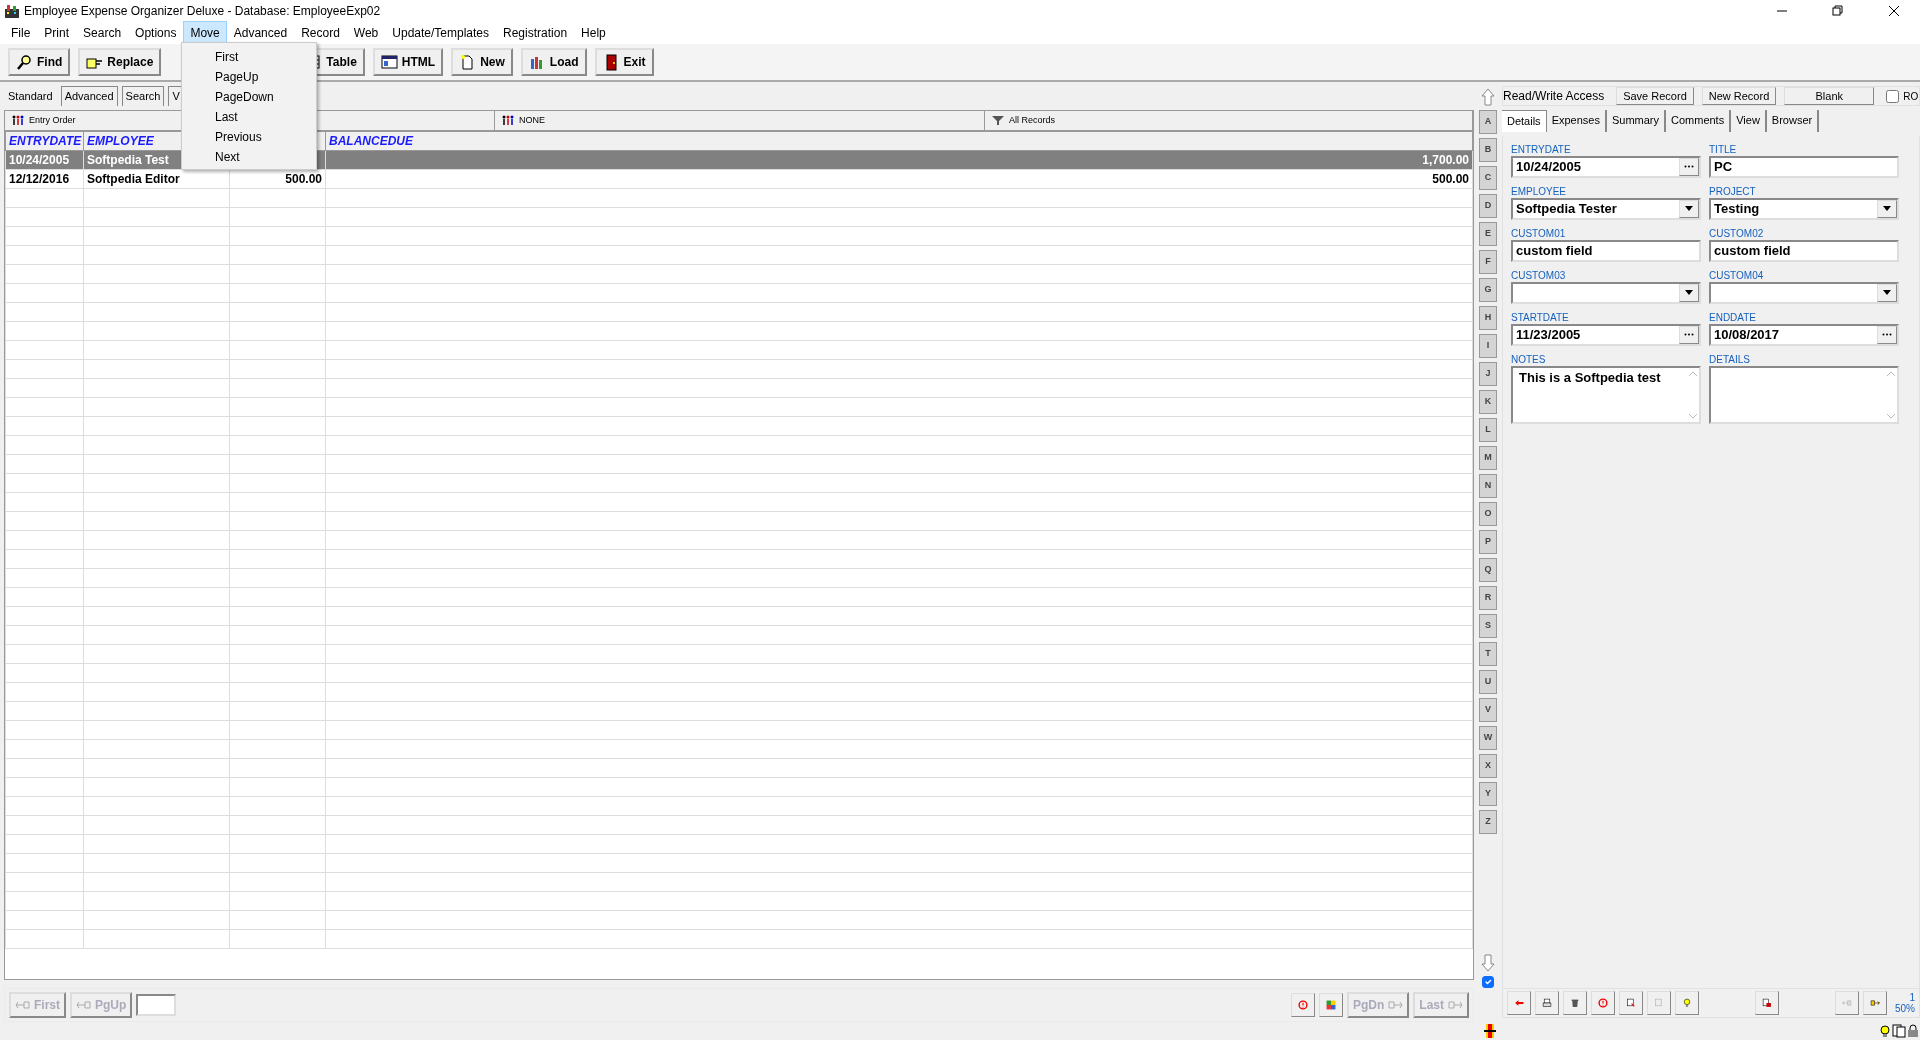 The image size is (1920, 1040). I want to click on letter-button: J, so click(1488, 374).